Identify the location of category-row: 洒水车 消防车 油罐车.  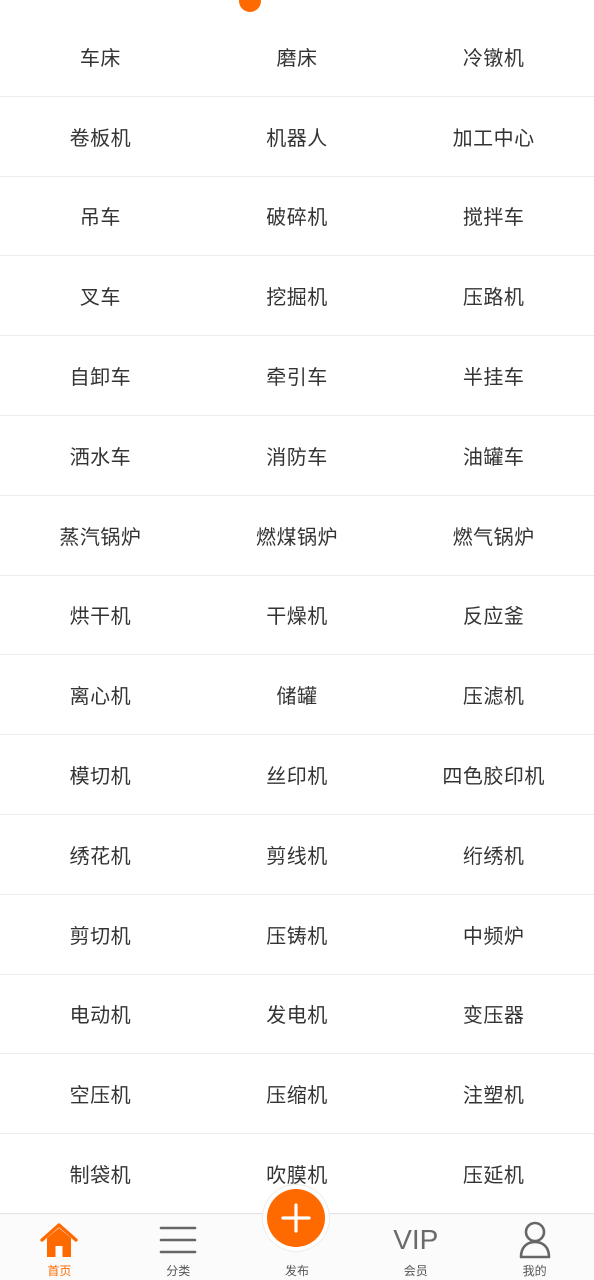
(297, 455).